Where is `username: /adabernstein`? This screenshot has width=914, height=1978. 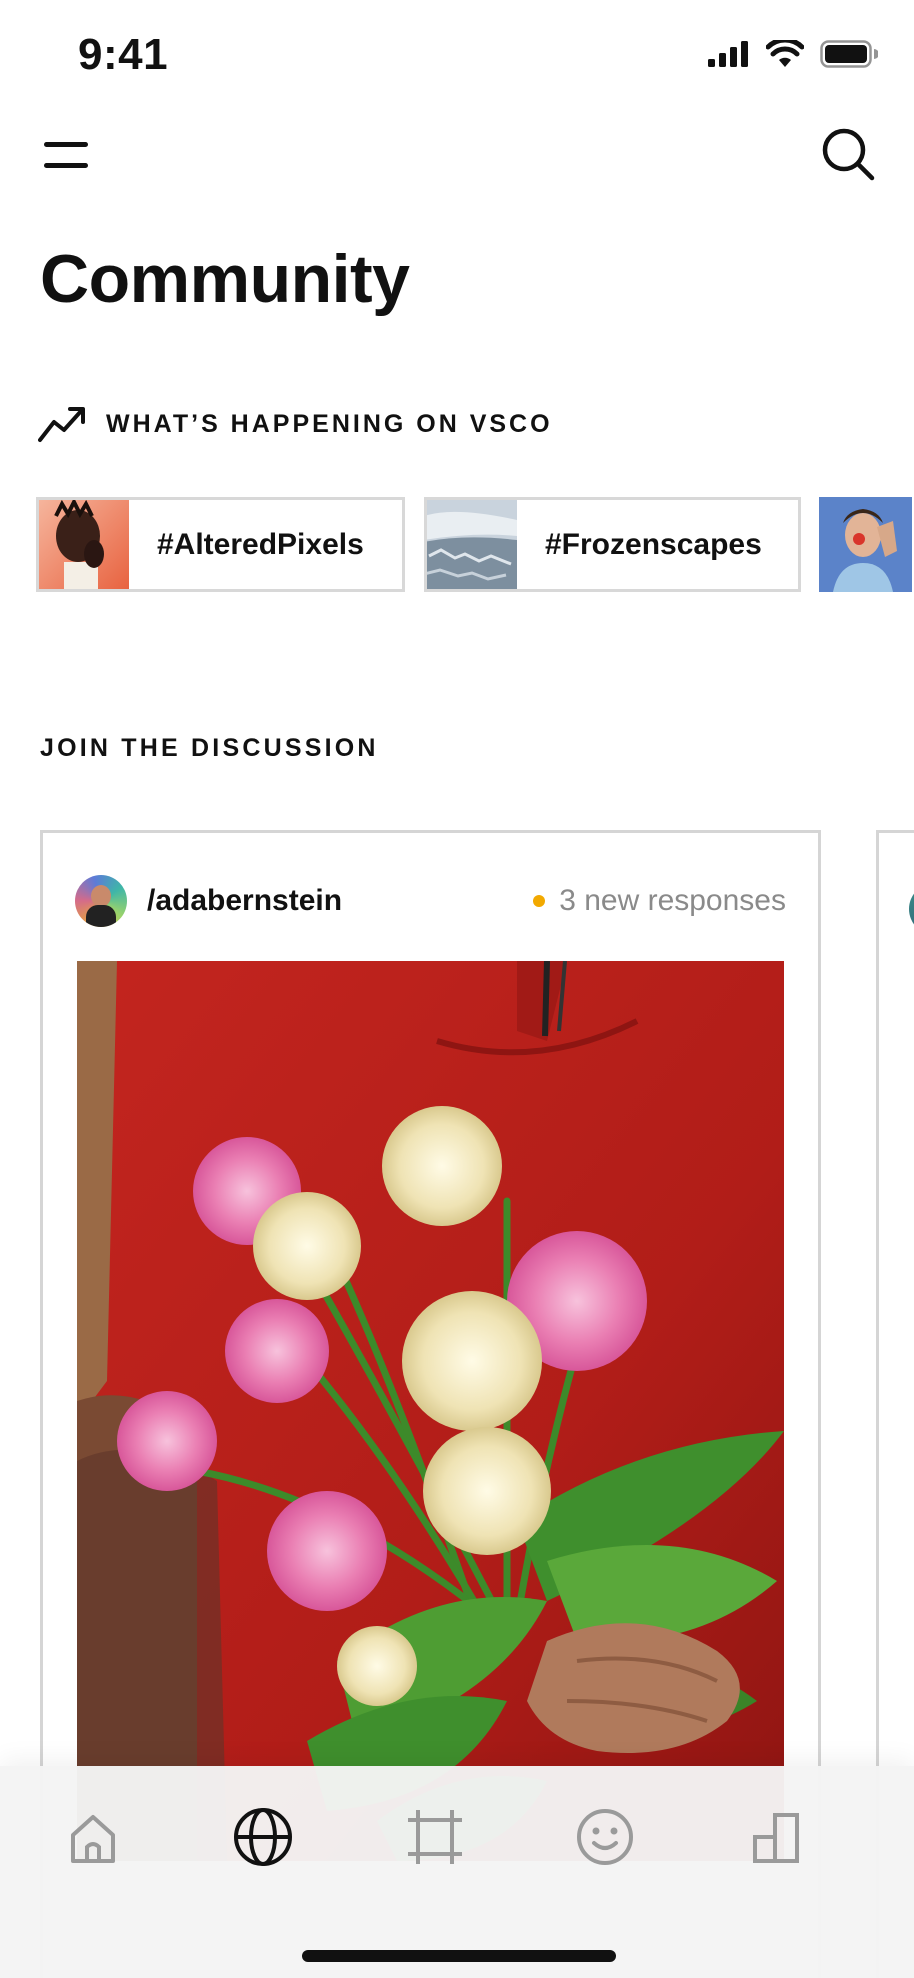
username: /adabernstein is located at coordinates (244, 901).